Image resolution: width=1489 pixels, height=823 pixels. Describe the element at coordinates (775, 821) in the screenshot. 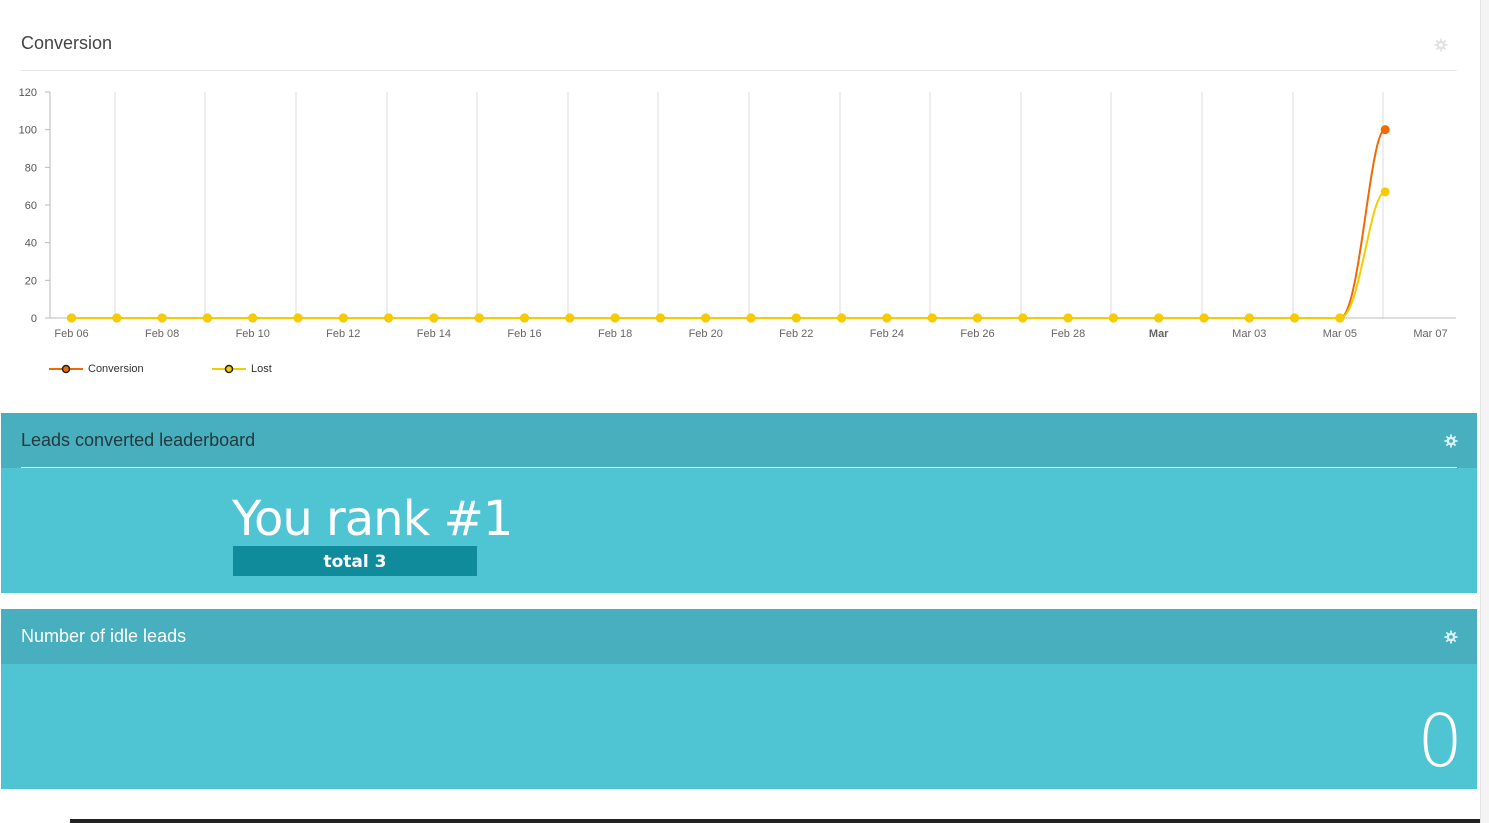

I see `bottom-bar` at that location.